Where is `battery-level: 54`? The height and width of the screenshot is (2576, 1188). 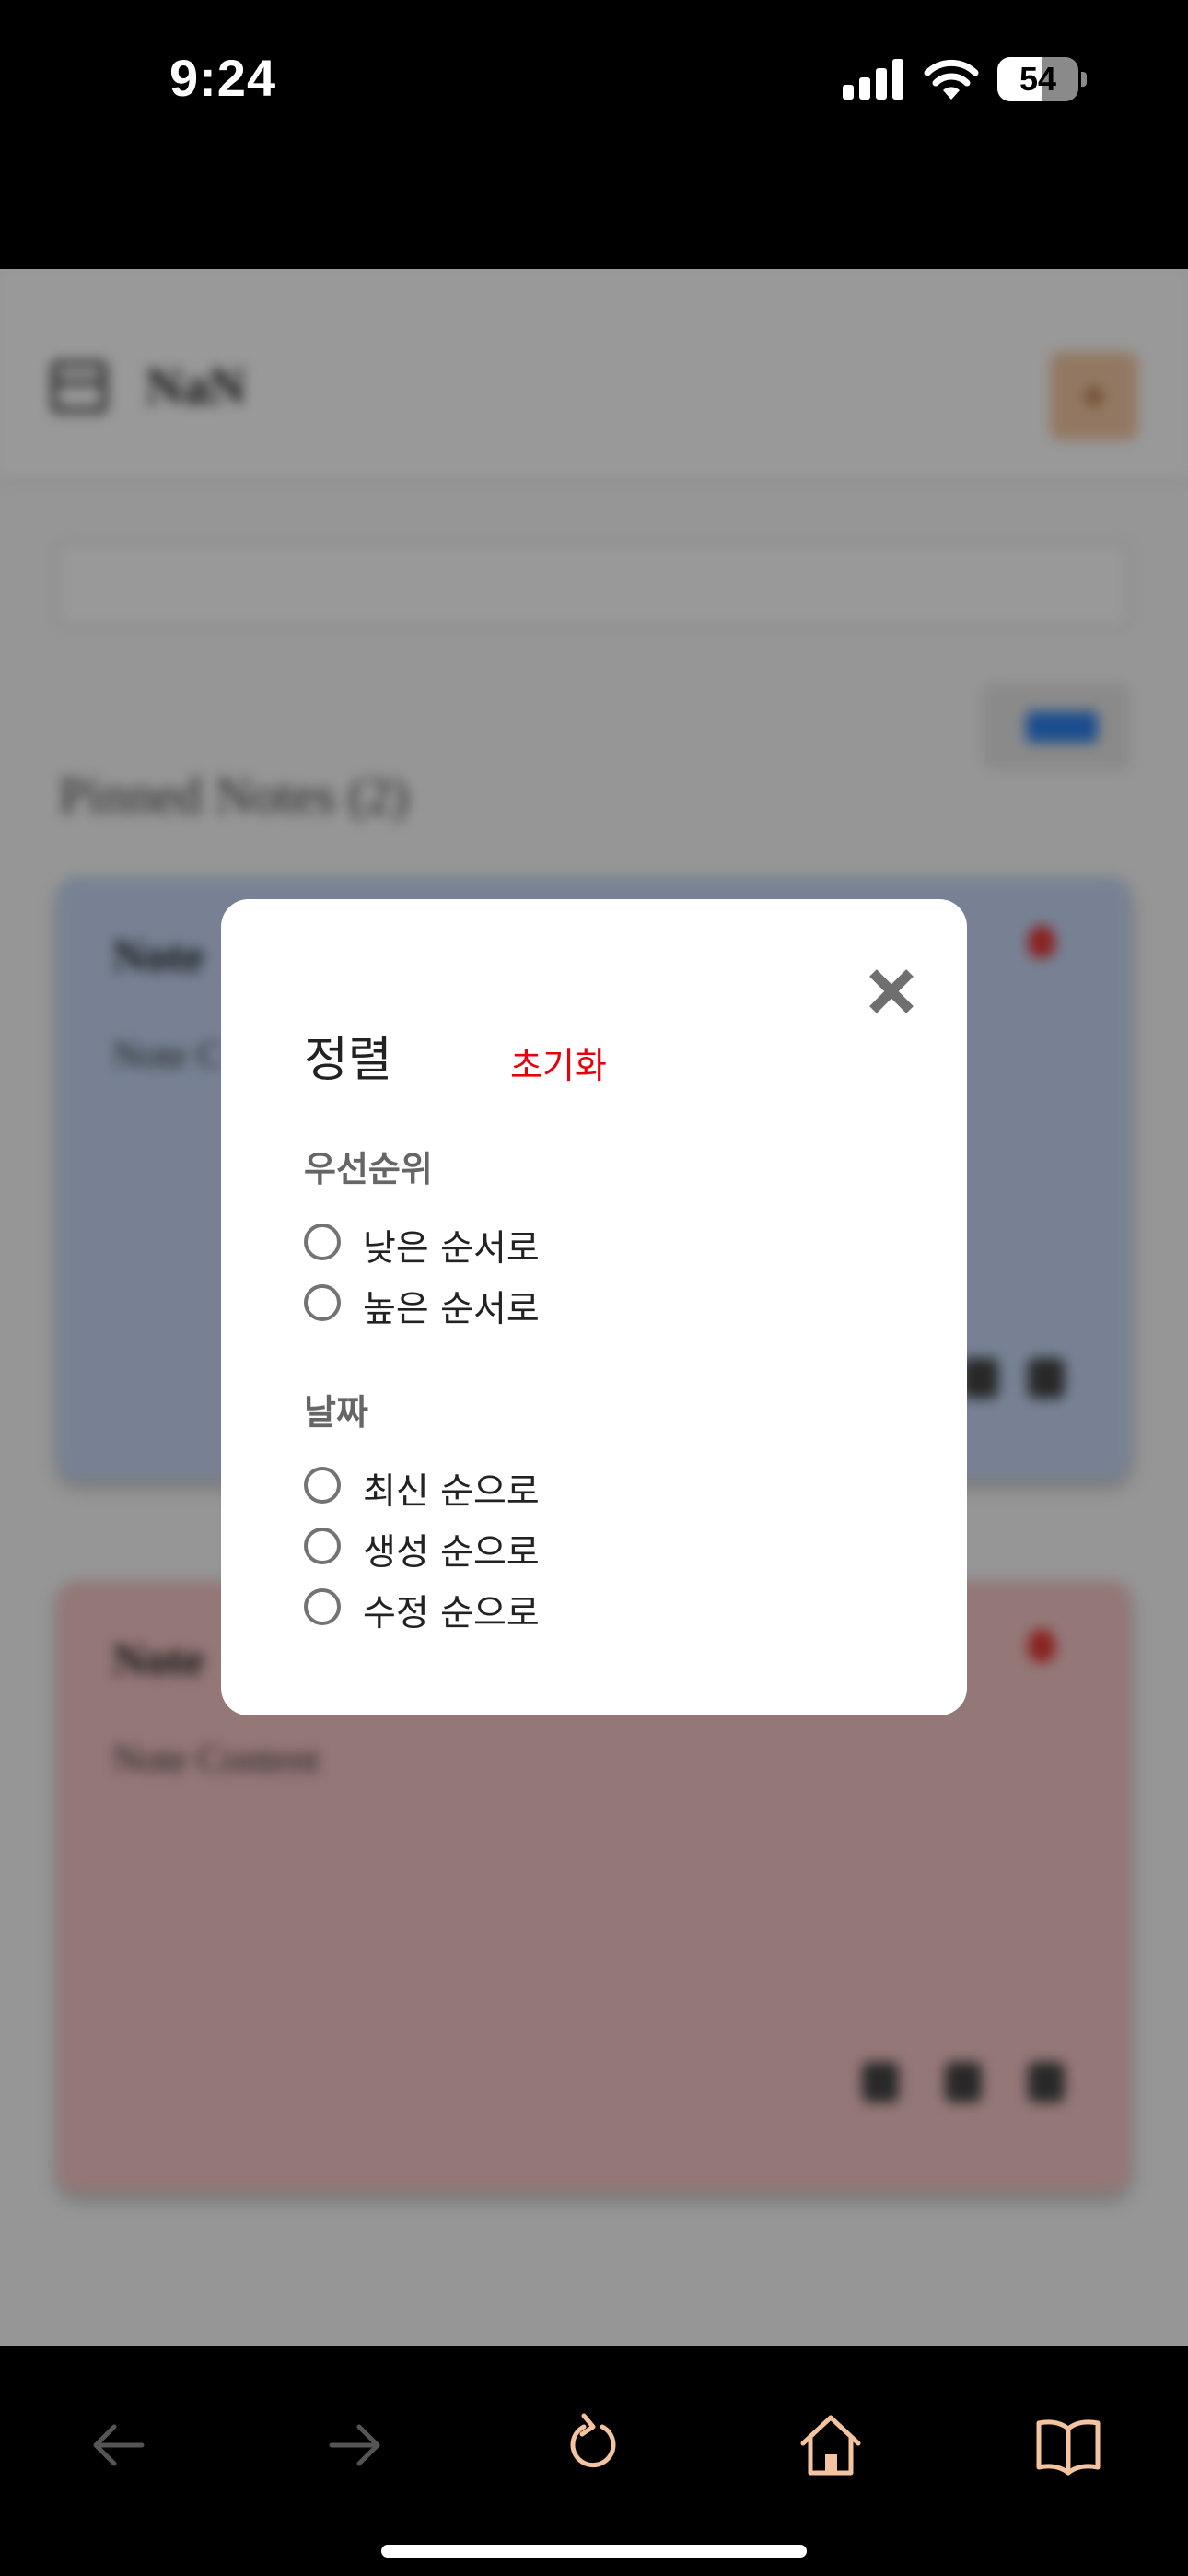
battery-level: 54 is located at coordinates (1038, 79).